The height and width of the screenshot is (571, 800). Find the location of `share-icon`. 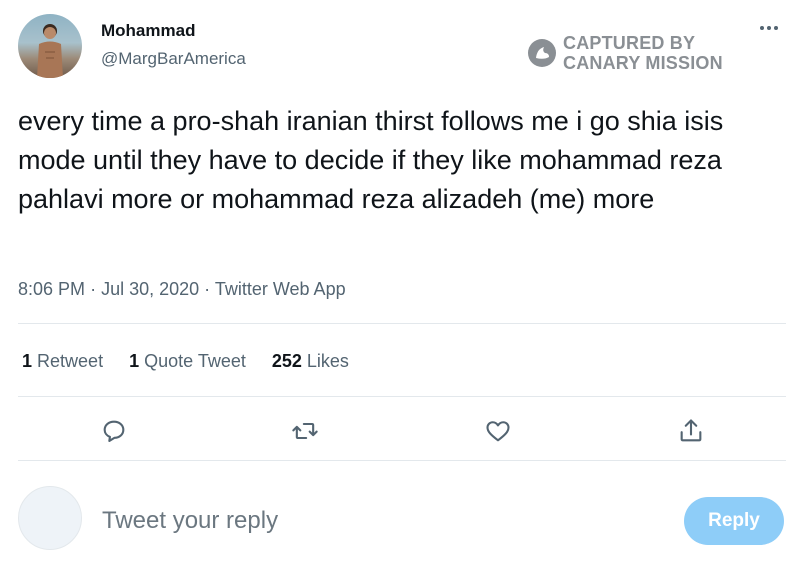

share-icon is located at coordinates (691, 430).